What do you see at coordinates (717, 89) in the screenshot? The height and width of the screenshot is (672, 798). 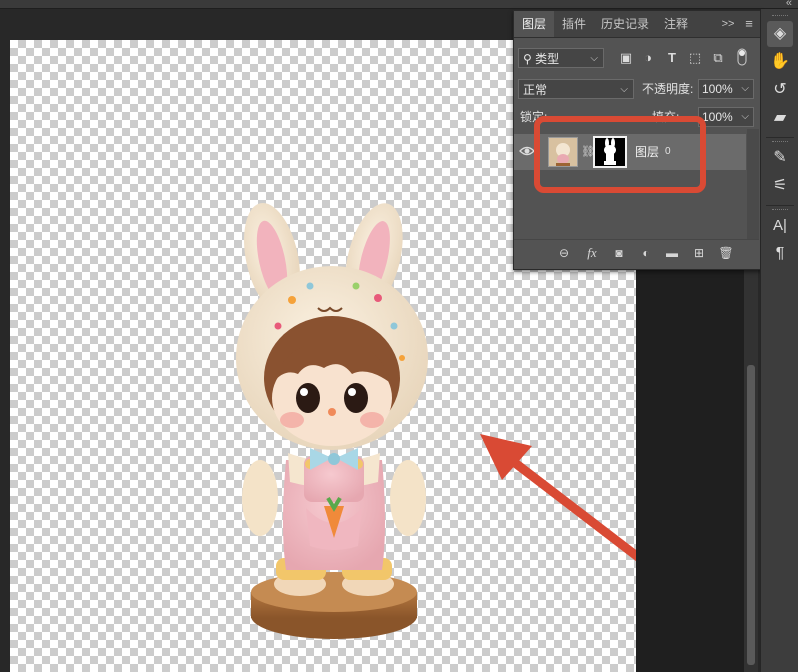 I see `opacity-value: 100%` at bounding box center [717, 89].